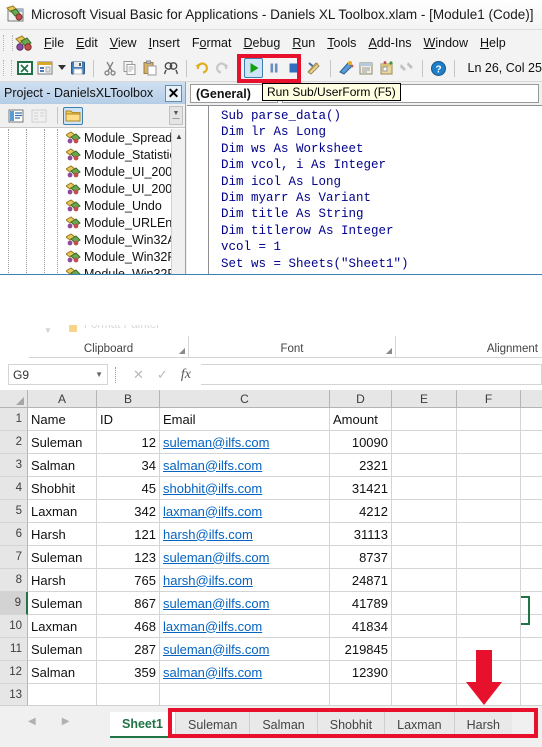  What do you see at coordinates (123, 43) in the screenshot?
I see `menu-item-view: View` at bounding box center [123, 43].